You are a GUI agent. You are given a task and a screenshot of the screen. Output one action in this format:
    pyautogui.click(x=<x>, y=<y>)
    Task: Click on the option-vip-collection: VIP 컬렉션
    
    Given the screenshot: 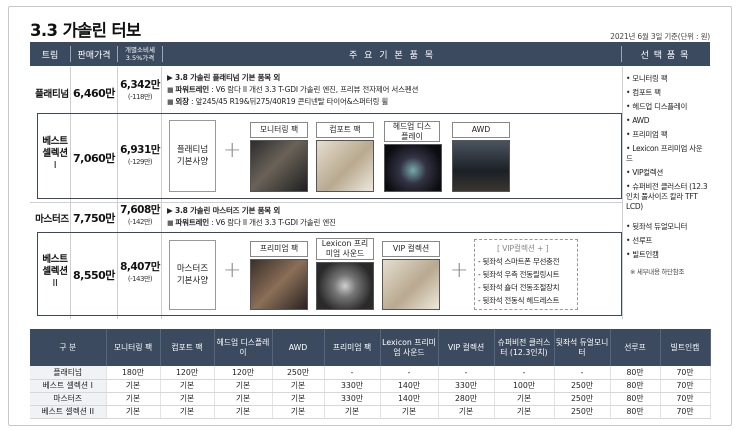 What is the action you would take?
    pyautogui.click(x=411, y=249)
    